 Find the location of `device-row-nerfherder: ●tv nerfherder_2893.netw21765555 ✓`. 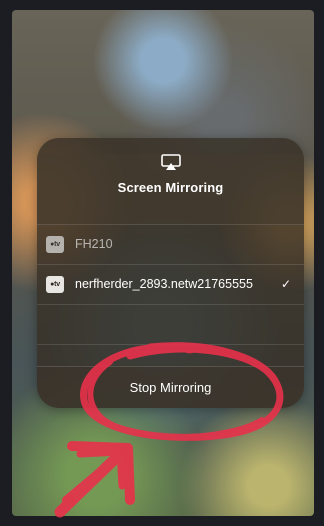

device-row-nerfherder: ●tv nerfherder_2893.netw21765555 ✓ is located at coordinates (170, 285).